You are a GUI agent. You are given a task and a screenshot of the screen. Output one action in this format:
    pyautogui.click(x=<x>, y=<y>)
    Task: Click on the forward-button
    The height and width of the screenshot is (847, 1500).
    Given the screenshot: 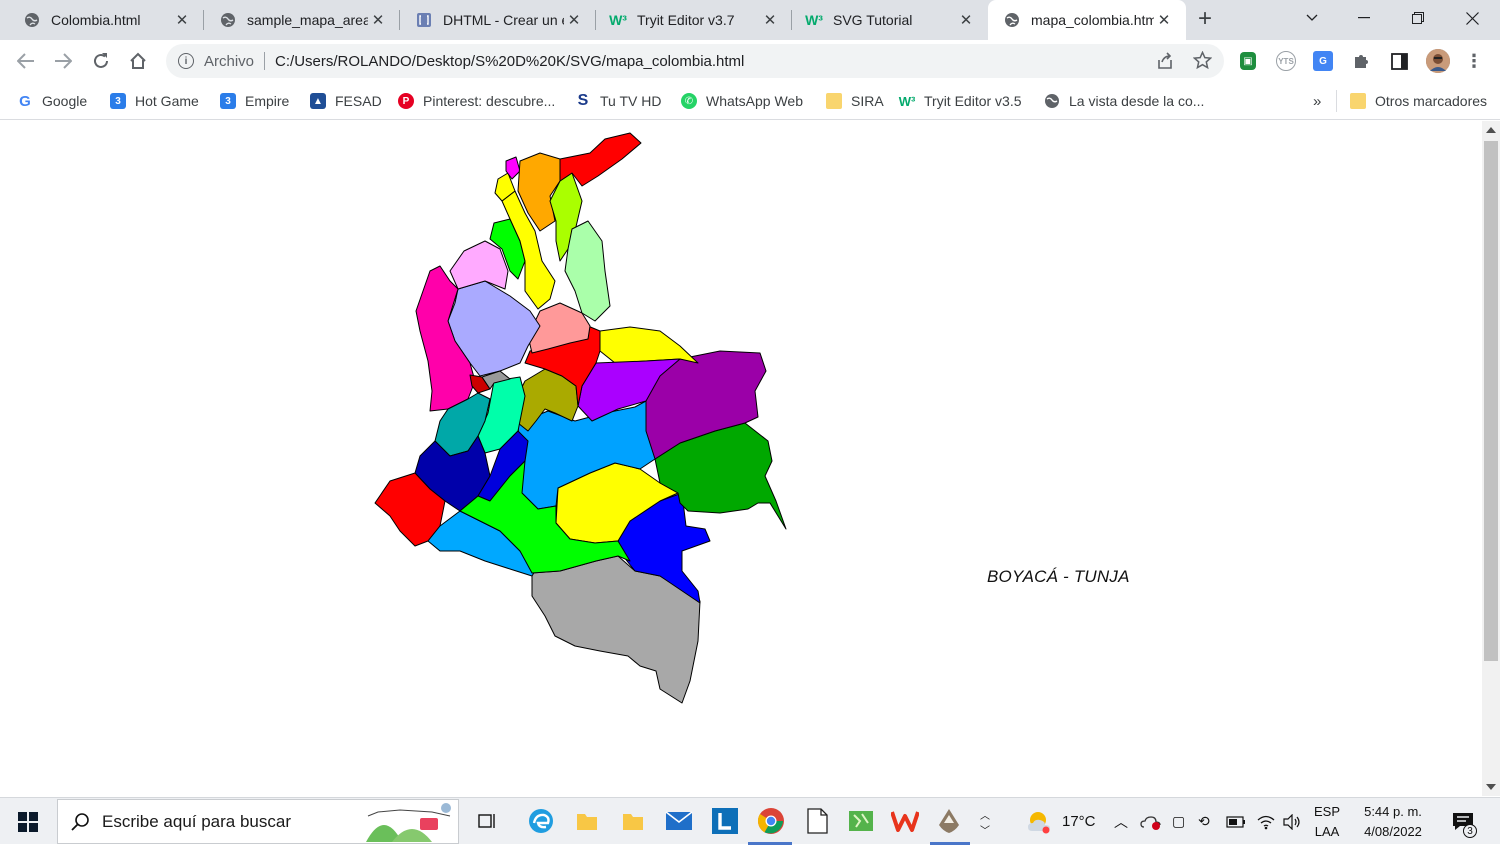 What is the action you would take?
    pyautogui.click(x=63, y=61)
    